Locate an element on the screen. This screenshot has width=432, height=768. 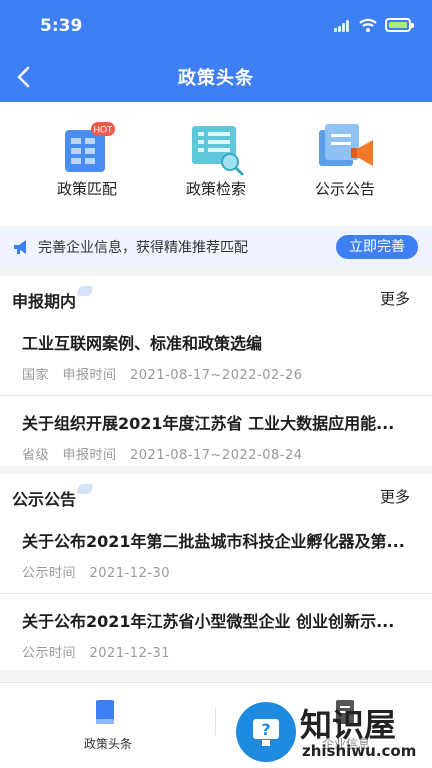
wifi-icon is located at coordinates (368, 25).